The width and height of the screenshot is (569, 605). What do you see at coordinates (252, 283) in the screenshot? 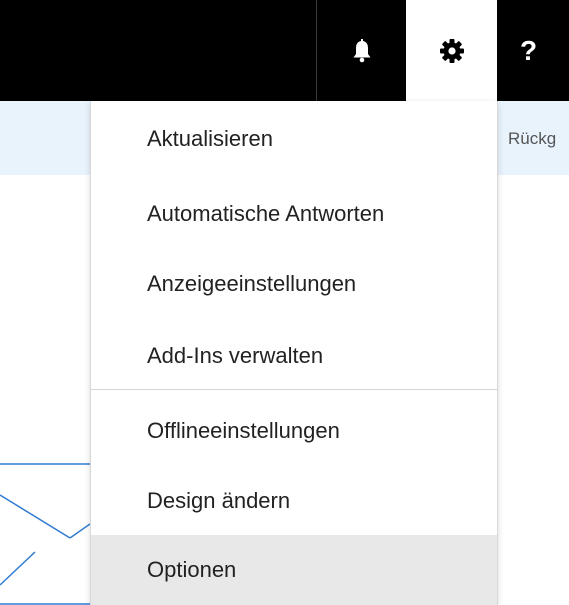
I see `menu-item-label: Anzeigeeinstellungen` at bounding box center [252, 283].